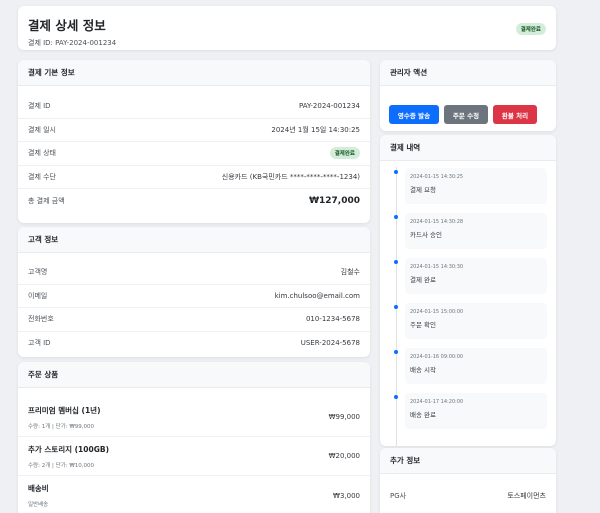 This screenshot has height=513, width=600. What do you see at coordinates (437, 402) in the screenshot?
I see `timeline-time: 2024-01-17 14:20:00` at bounding box center [437, 402].